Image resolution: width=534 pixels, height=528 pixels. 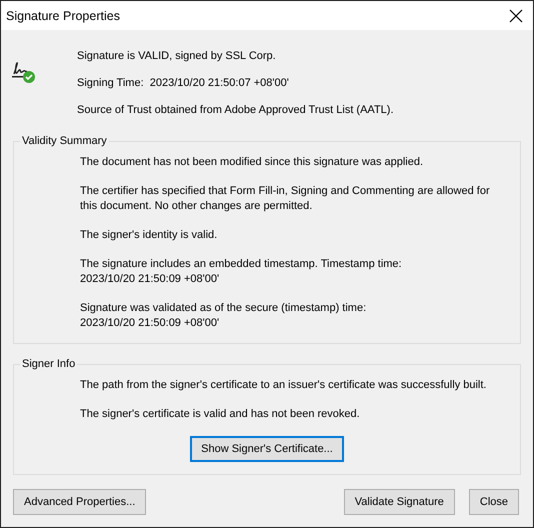 What do you see at coordinates (285, 199) in the screenshot?
I see `status-text: The certifier has specified that Form Fill-in, Signing and Commenting are allowed for this document. No other changes are permitted.` at bounding box center [285, 199].